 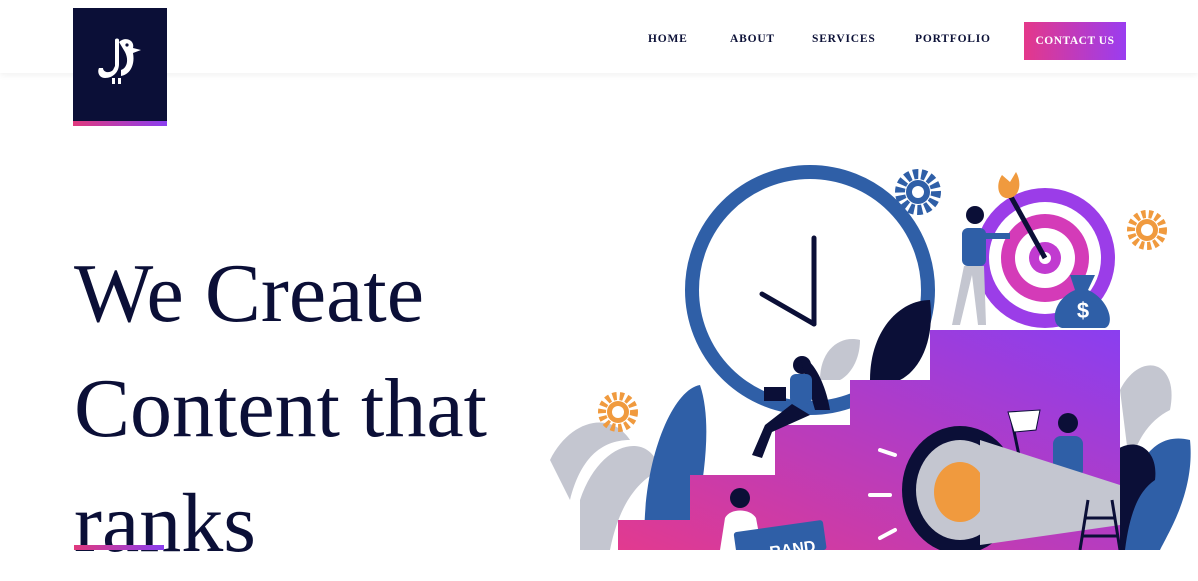 What do you see at coordinates (599, 36) in the screenshot?
I see `site-header` at bounding box center [599, 36].